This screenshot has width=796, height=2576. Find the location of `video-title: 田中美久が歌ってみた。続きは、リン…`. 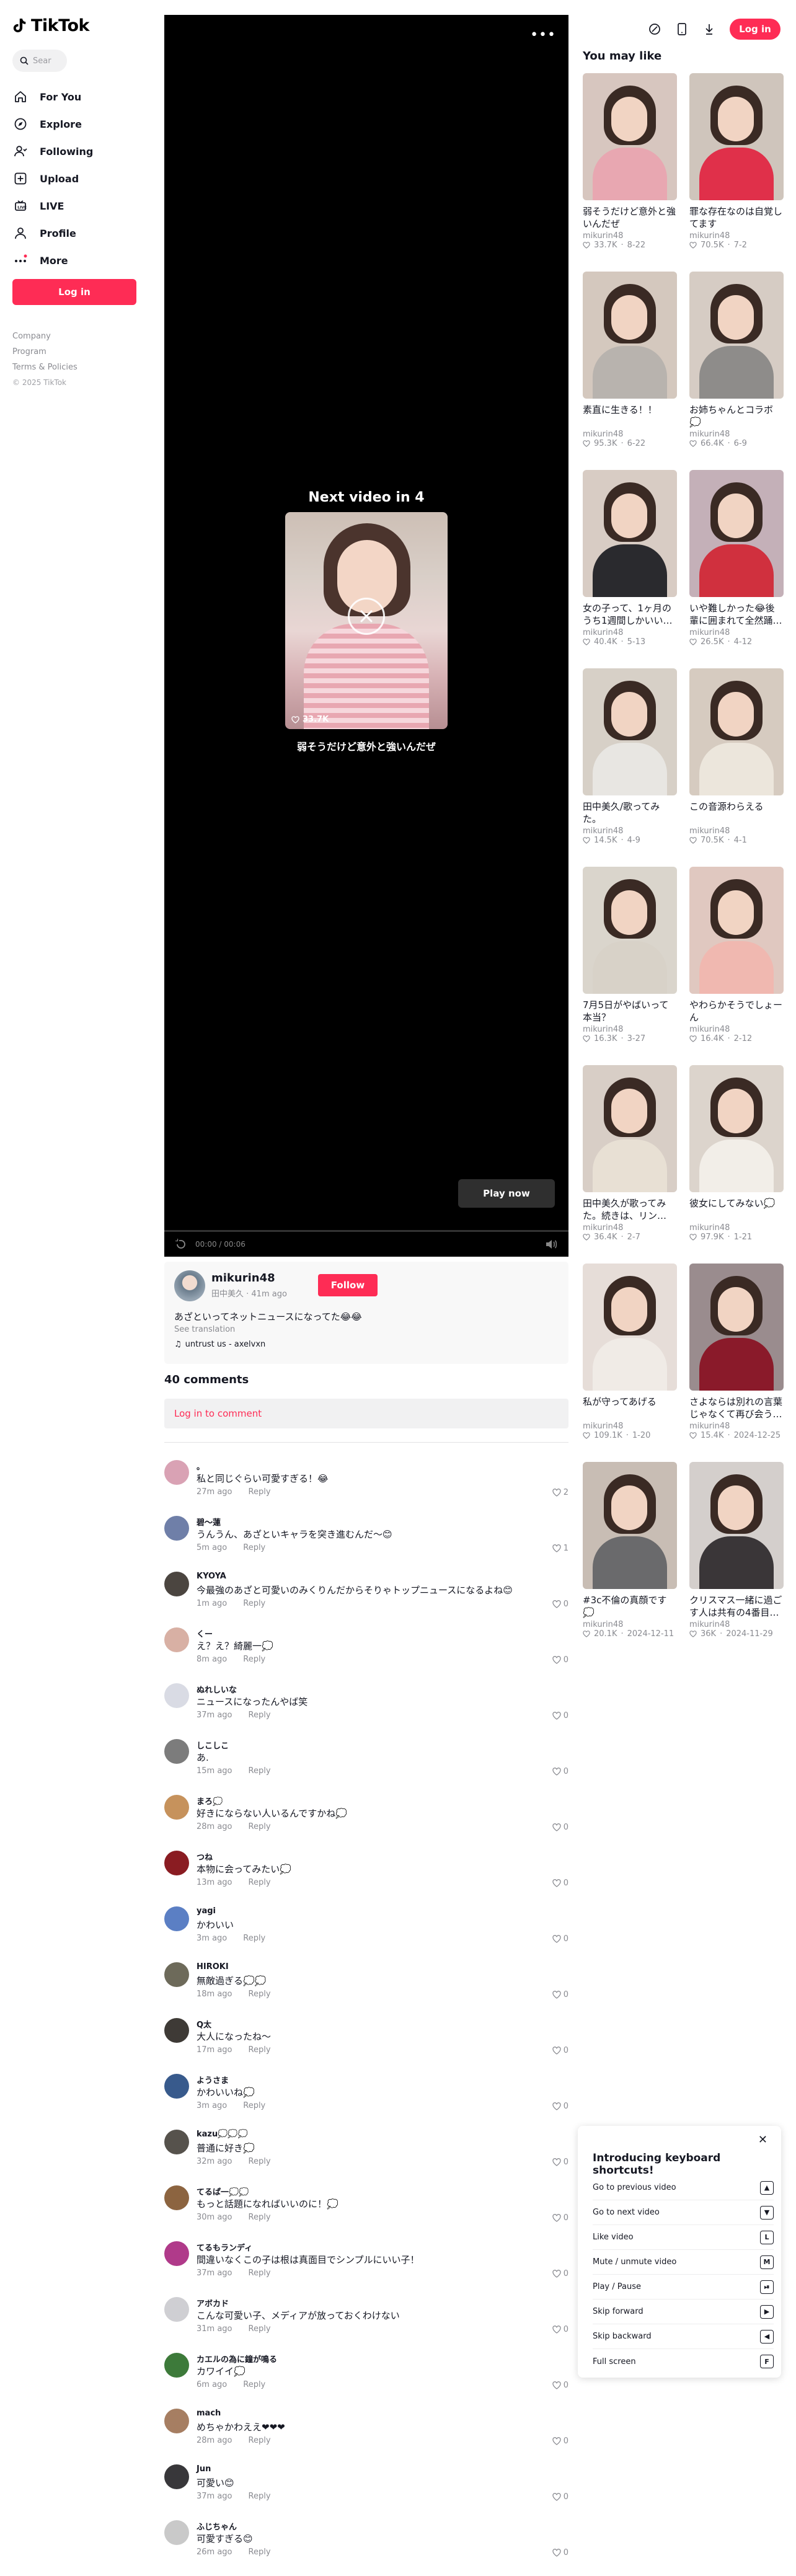

video-title: 田中美久が歌ってみた。続きは、リン… is located at coordinates (630, 1209).